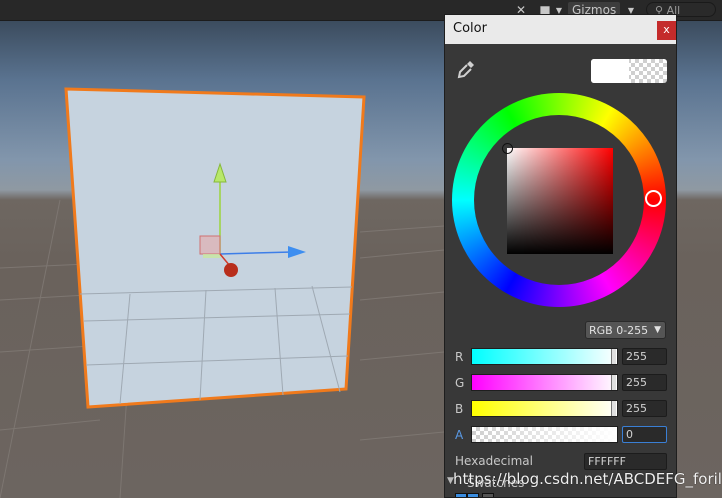 Image resolution: width=722 pixels, height=498 pixels. What do you see at coordinates (653, 198) in the screenshot?
I see `hue-handle` at bounding box center [653, 198].